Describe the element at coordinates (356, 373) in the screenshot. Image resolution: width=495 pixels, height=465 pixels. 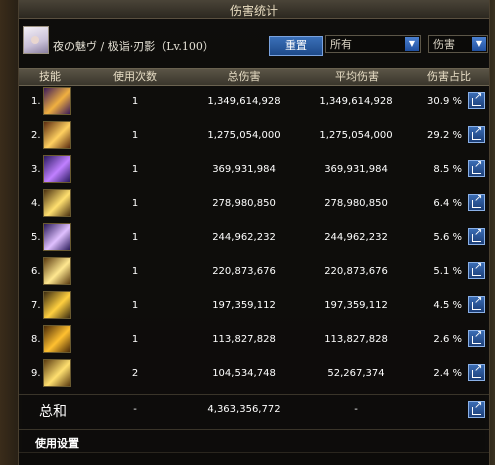
I see `row-average-damage: 52,267,374` at that location.